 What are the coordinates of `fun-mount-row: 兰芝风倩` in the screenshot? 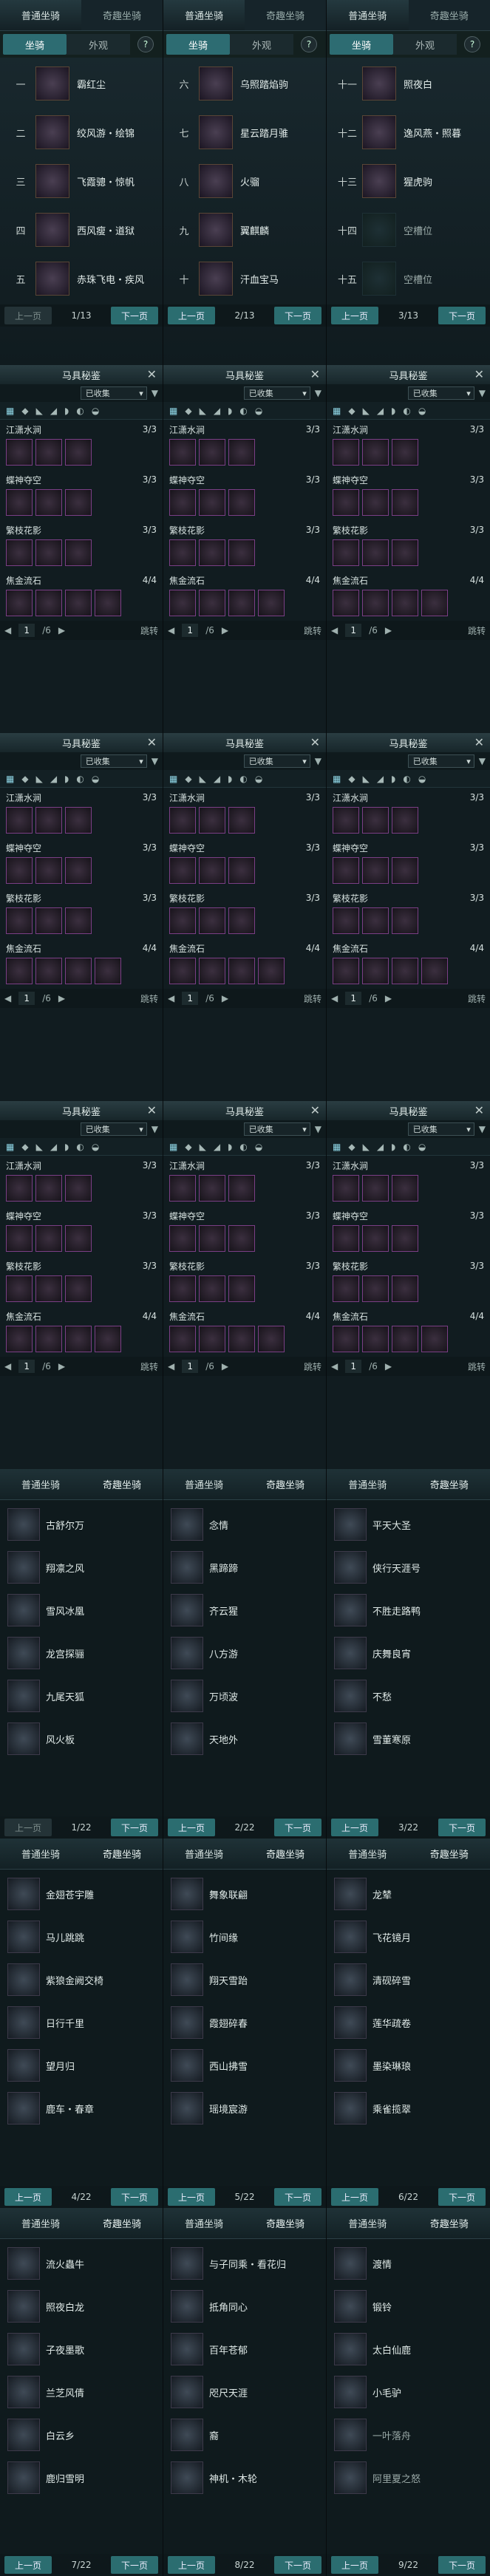 It's located at (81, 2392).